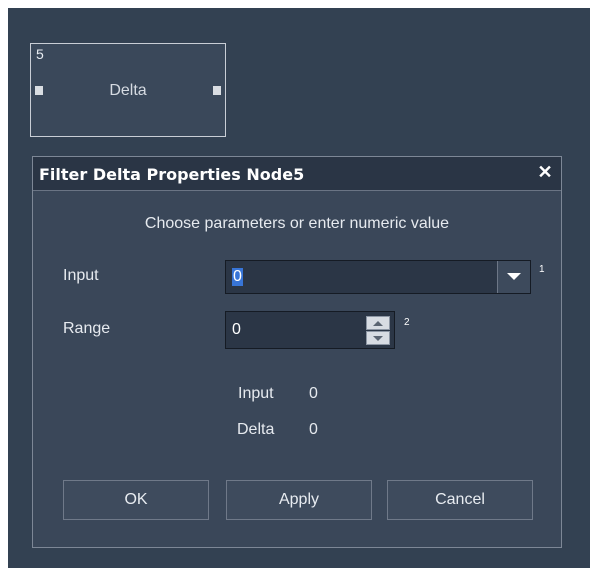  What do you see at coordinates (256, 393) in the screenshot?
I see `readout-input-label: Input` at bounding box center [256, 393].